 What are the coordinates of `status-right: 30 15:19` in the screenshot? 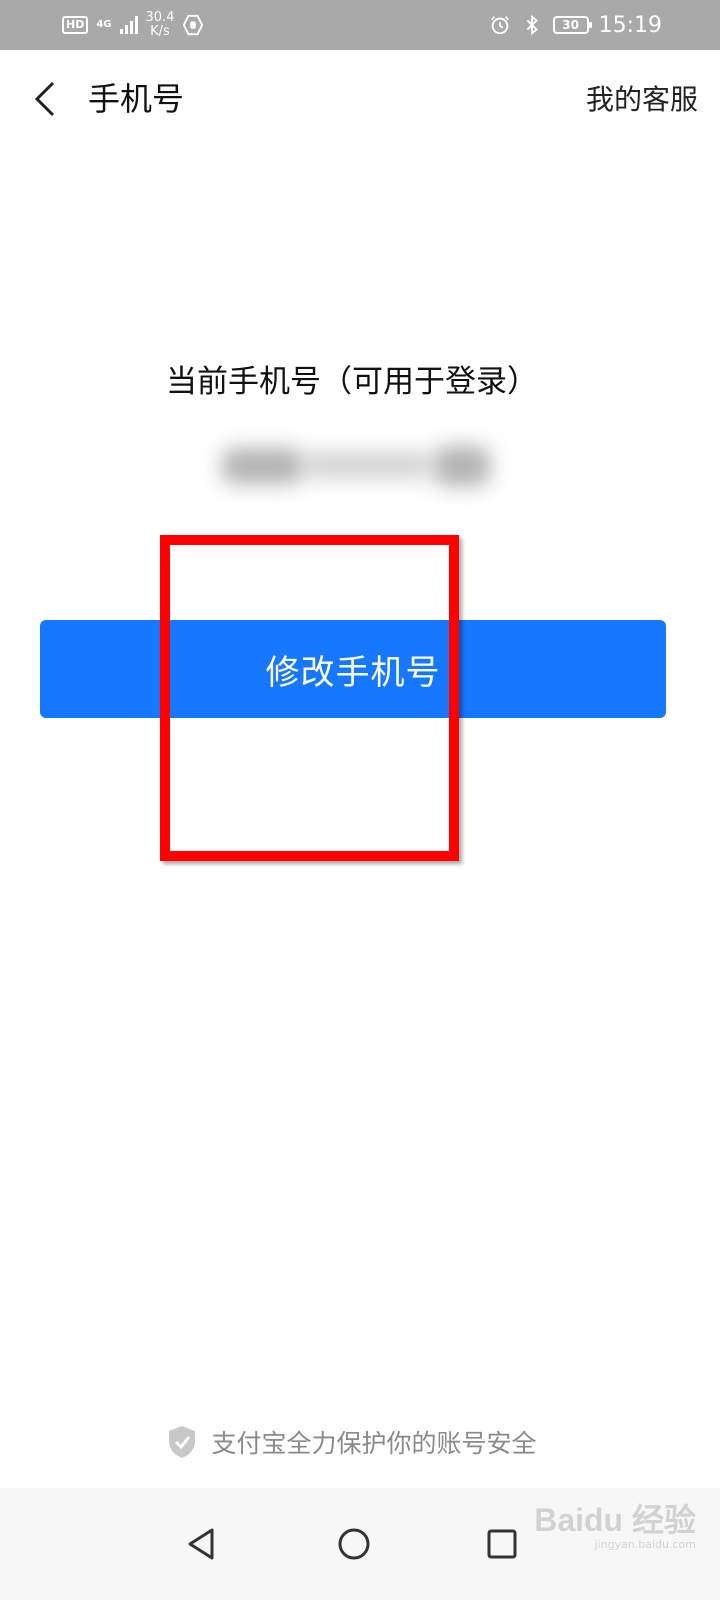 It's located at (575, 25).